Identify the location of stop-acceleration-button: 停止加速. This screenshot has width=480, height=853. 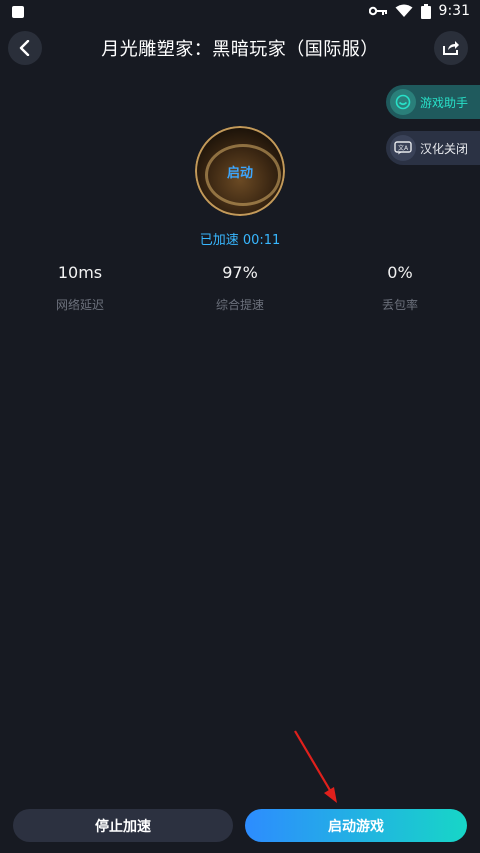
(123, 825).